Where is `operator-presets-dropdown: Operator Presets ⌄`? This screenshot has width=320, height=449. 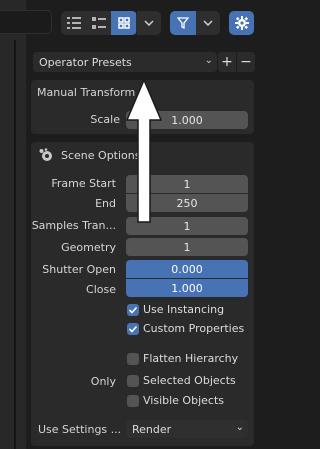 operator-presets-dropdown: Operator Presets ⌄ is located at coordinates (125, 62).